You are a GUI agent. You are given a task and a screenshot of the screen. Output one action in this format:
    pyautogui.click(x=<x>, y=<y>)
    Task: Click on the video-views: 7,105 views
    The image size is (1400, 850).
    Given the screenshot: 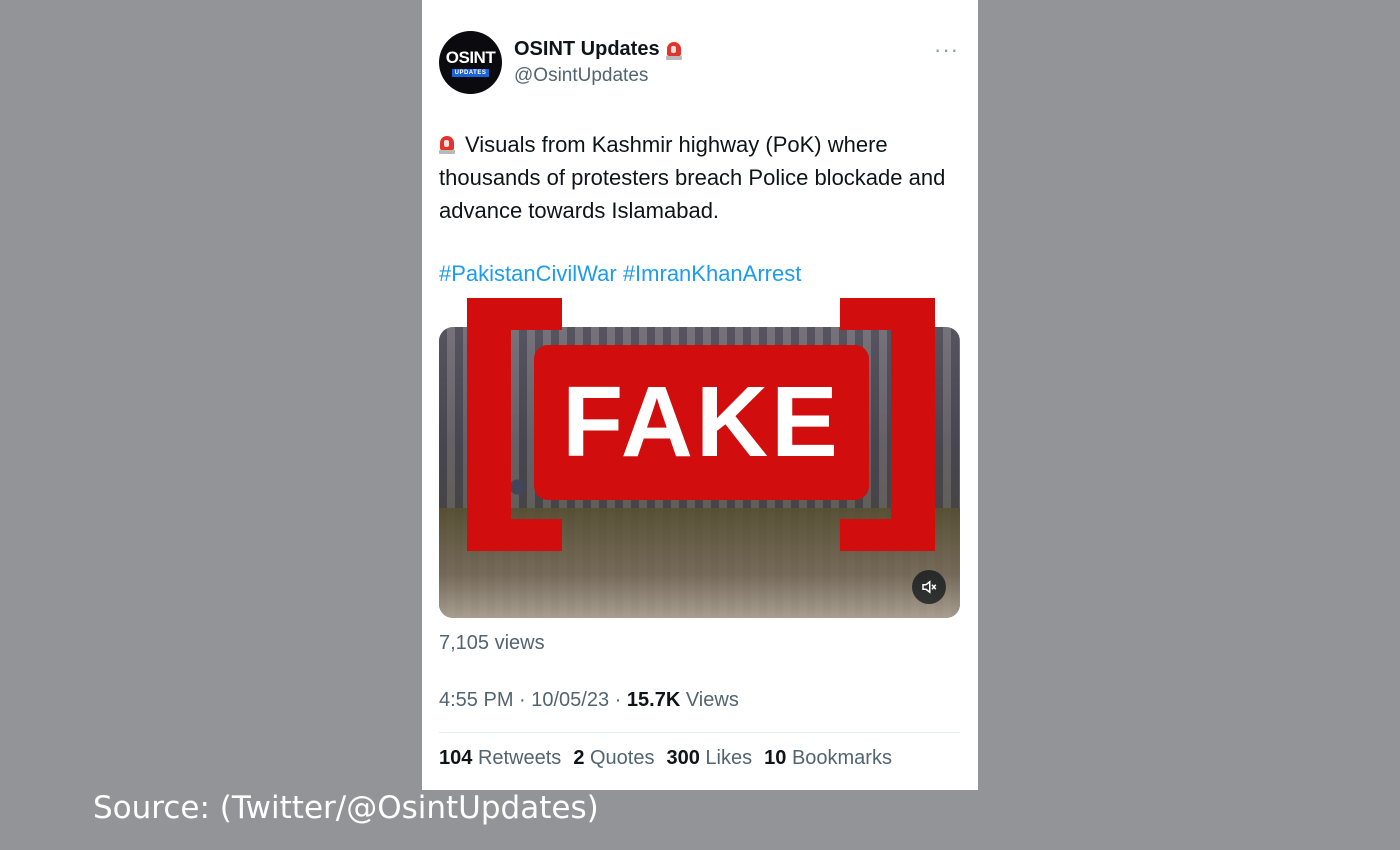 What is the action you would take?
    pyautogui.click(x=492, y=643)
    